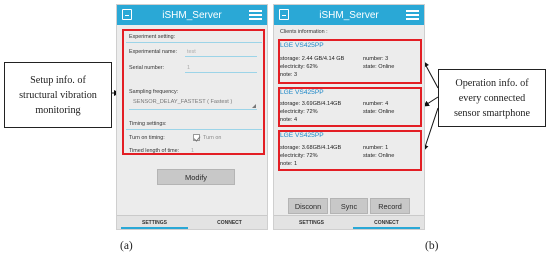 The image size is (550, 259). I want to click on callout-line: every connected, so click(492, 98).